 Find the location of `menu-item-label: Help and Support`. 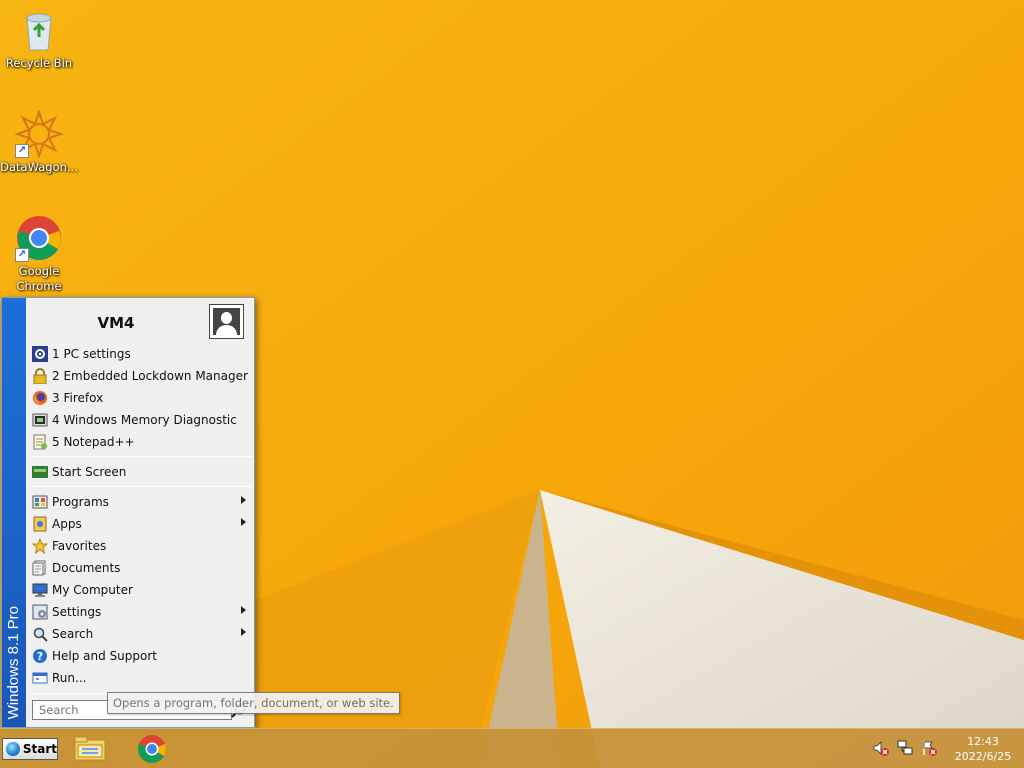

menu-item-label: Help and Support is located at coordinates (104, 656).